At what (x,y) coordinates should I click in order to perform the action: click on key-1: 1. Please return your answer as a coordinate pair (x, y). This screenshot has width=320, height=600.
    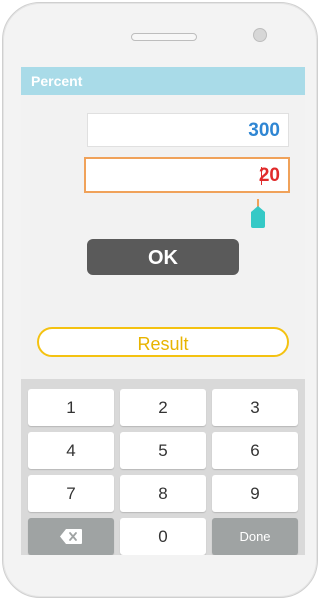
    Looking at the image, I should click on (71, 407).